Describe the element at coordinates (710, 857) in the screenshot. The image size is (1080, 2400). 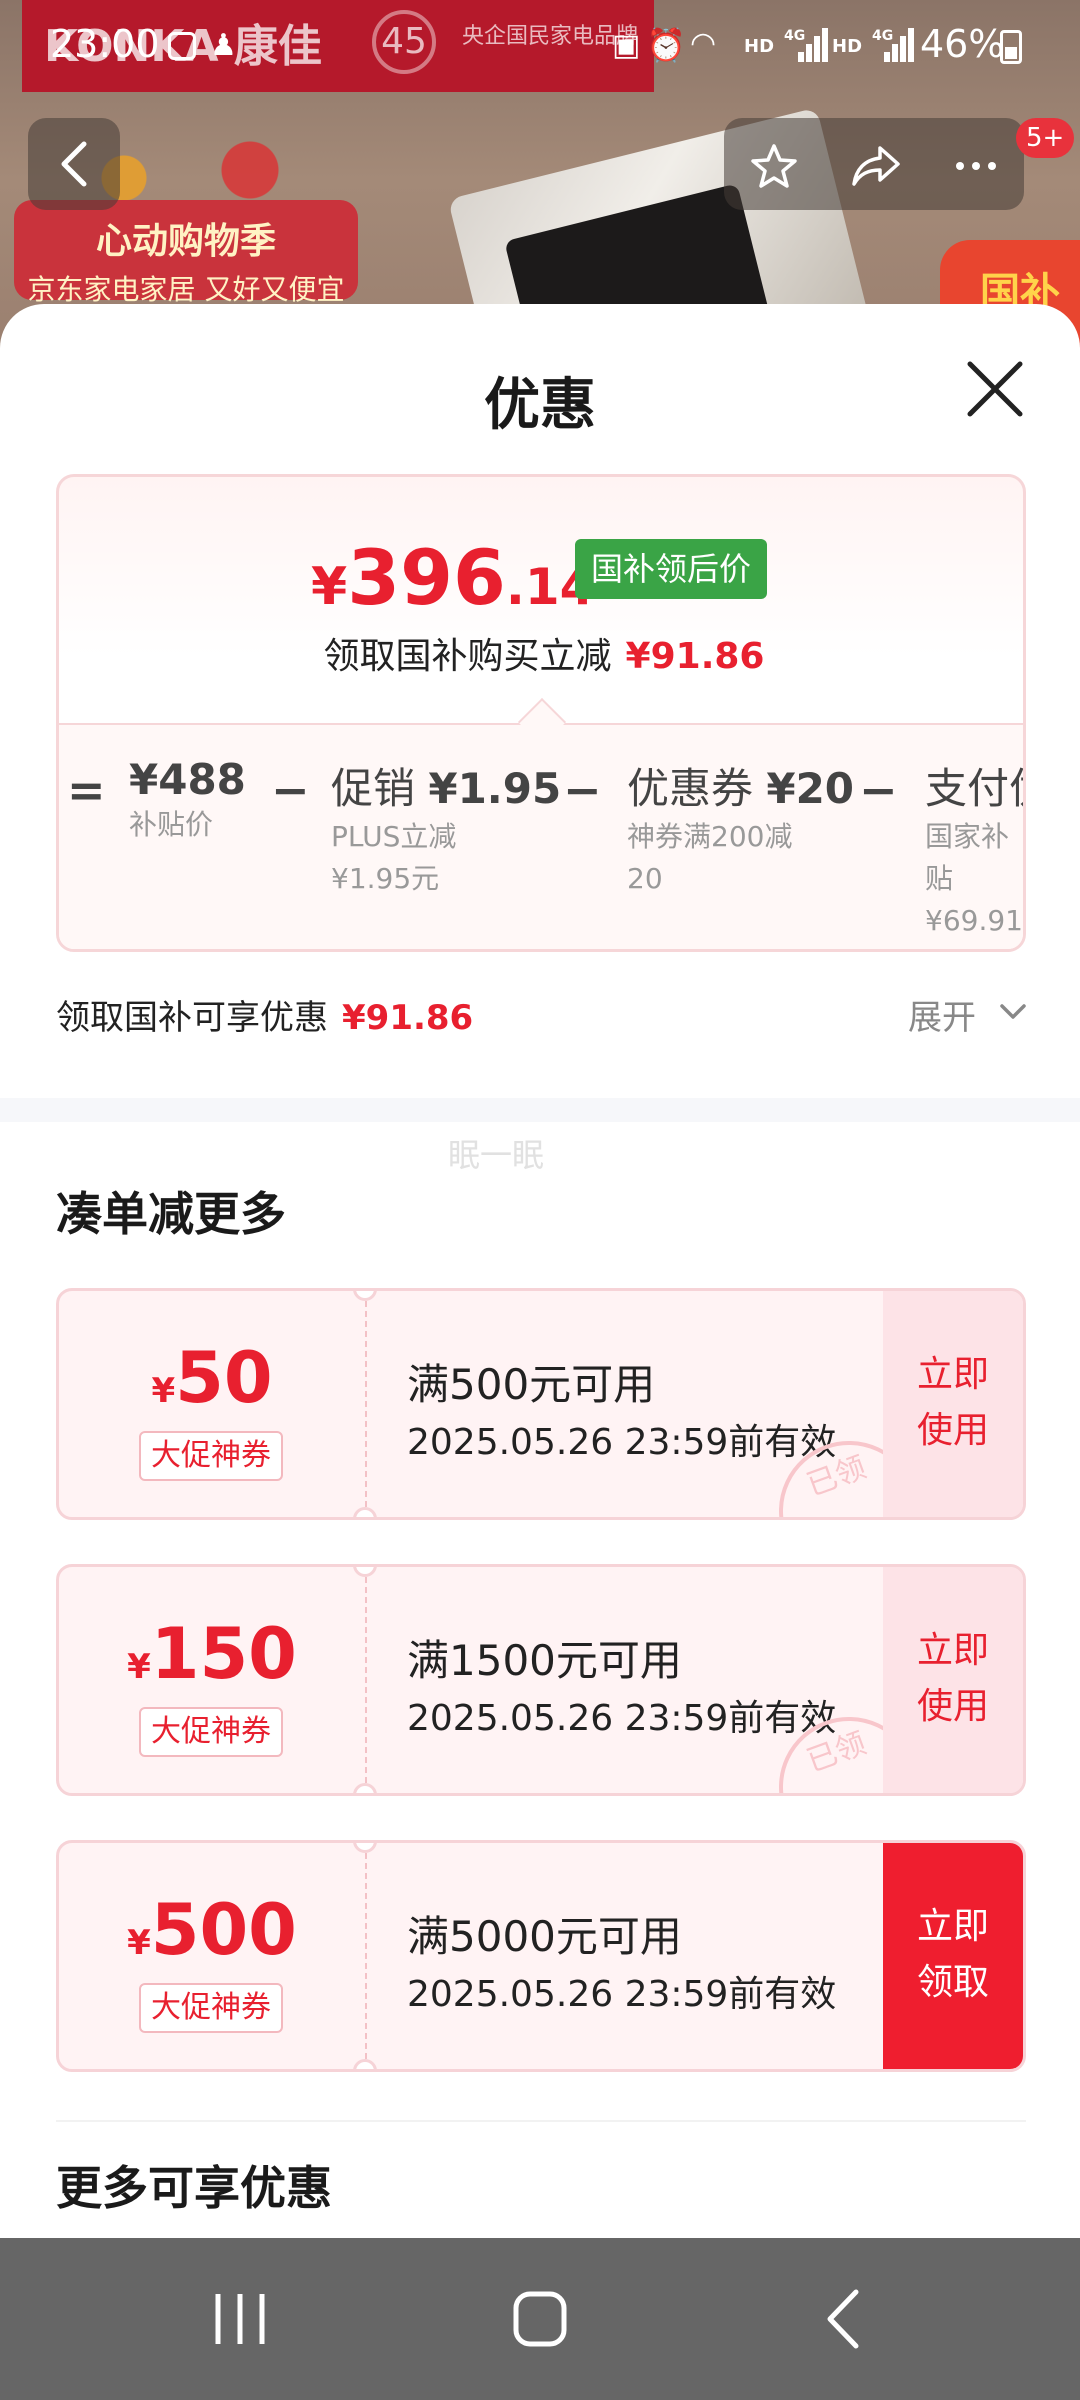
I see `breakdown-sub: 神券满200减20` at that location.